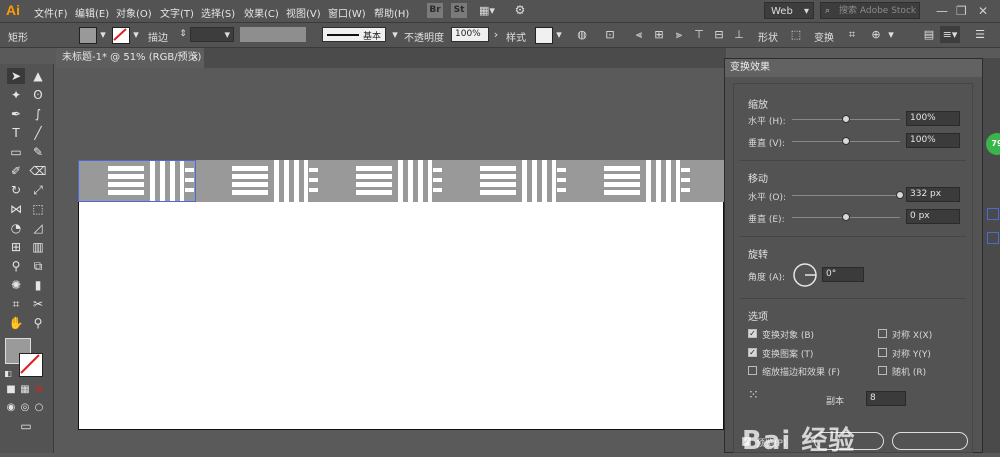  What do you see at coordinates (39, 408) in the screenshot?
I see `draw-inside-icon: ○` at bounding box center [39, 408].